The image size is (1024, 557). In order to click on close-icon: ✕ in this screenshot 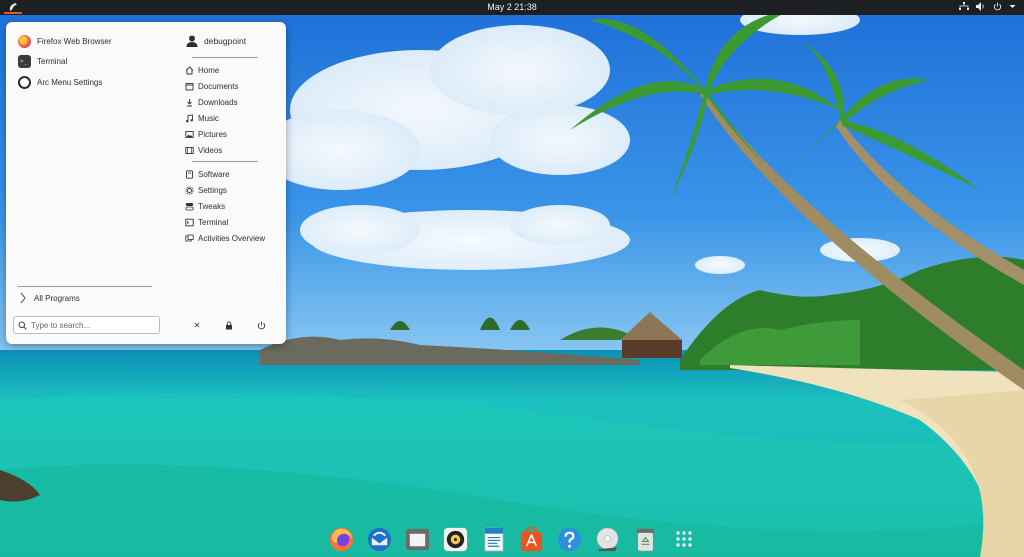, I will do `click(197, 325)`.